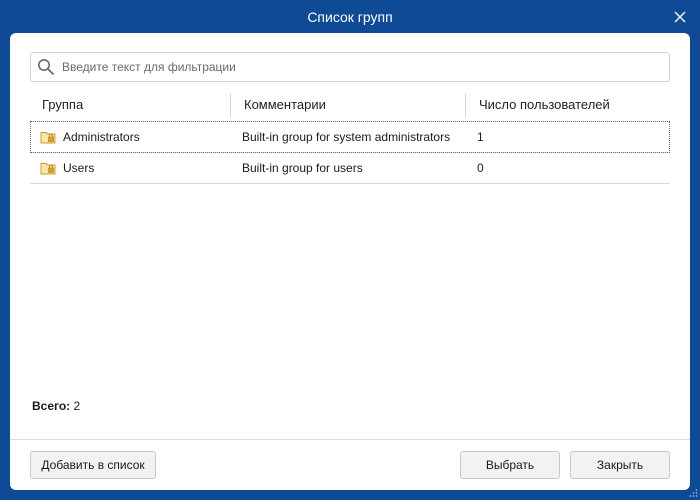 The height and width of the screenshot is (500, 700). I want to click on search-icon, so click(46, 67).